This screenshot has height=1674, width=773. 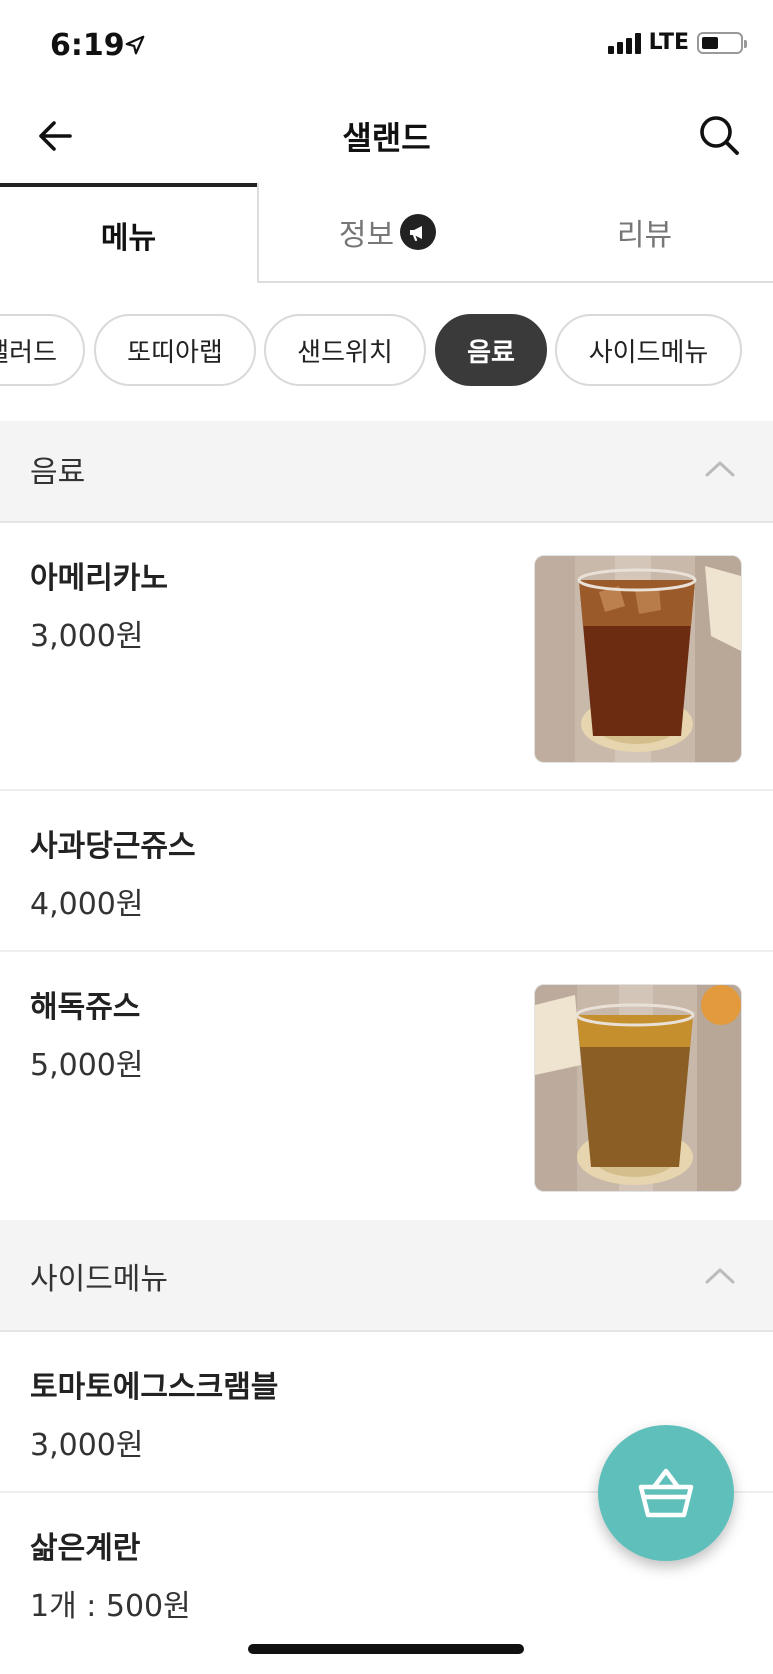 What do you see at coordinates (113, 846) in the screenshot?
I see `item-name: 사과당근쥬스` at bounding box center [113, 846].